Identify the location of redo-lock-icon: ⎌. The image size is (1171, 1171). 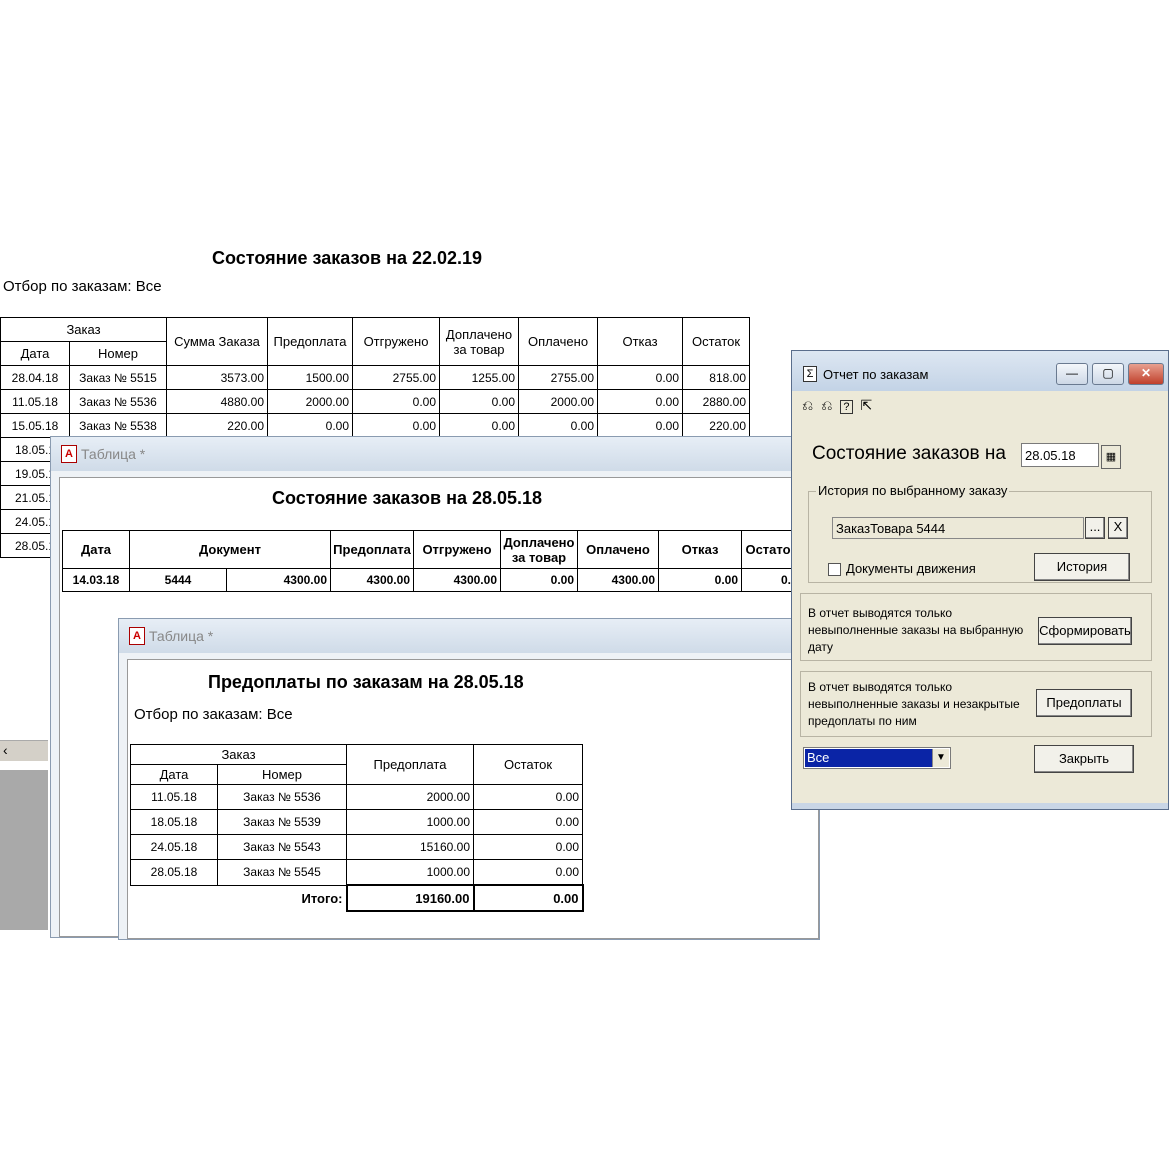
(830, 405).